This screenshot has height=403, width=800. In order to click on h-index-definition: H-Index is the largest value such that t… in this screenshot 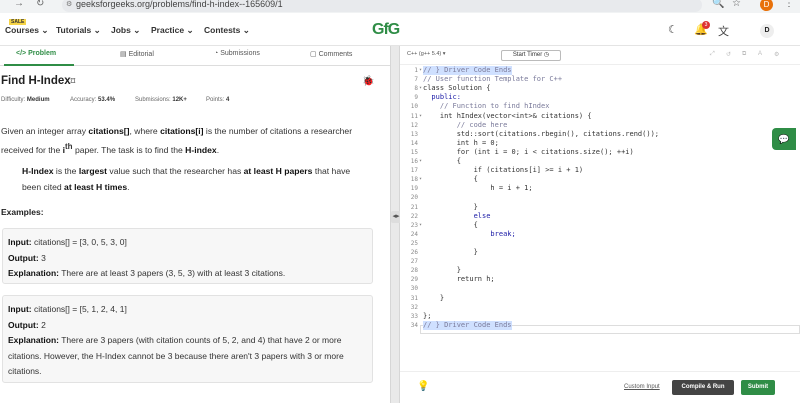, I will do `click(192, 179)`.